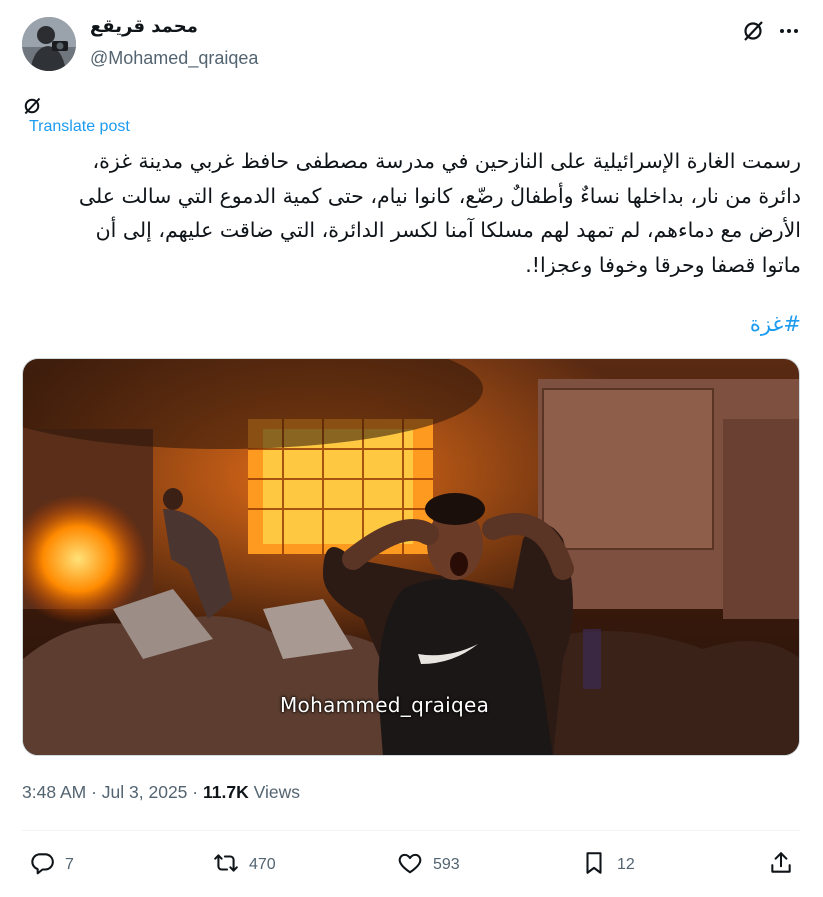 This screenshot has width=823, height=897. I want to click on share-icon, so click(781, 865).